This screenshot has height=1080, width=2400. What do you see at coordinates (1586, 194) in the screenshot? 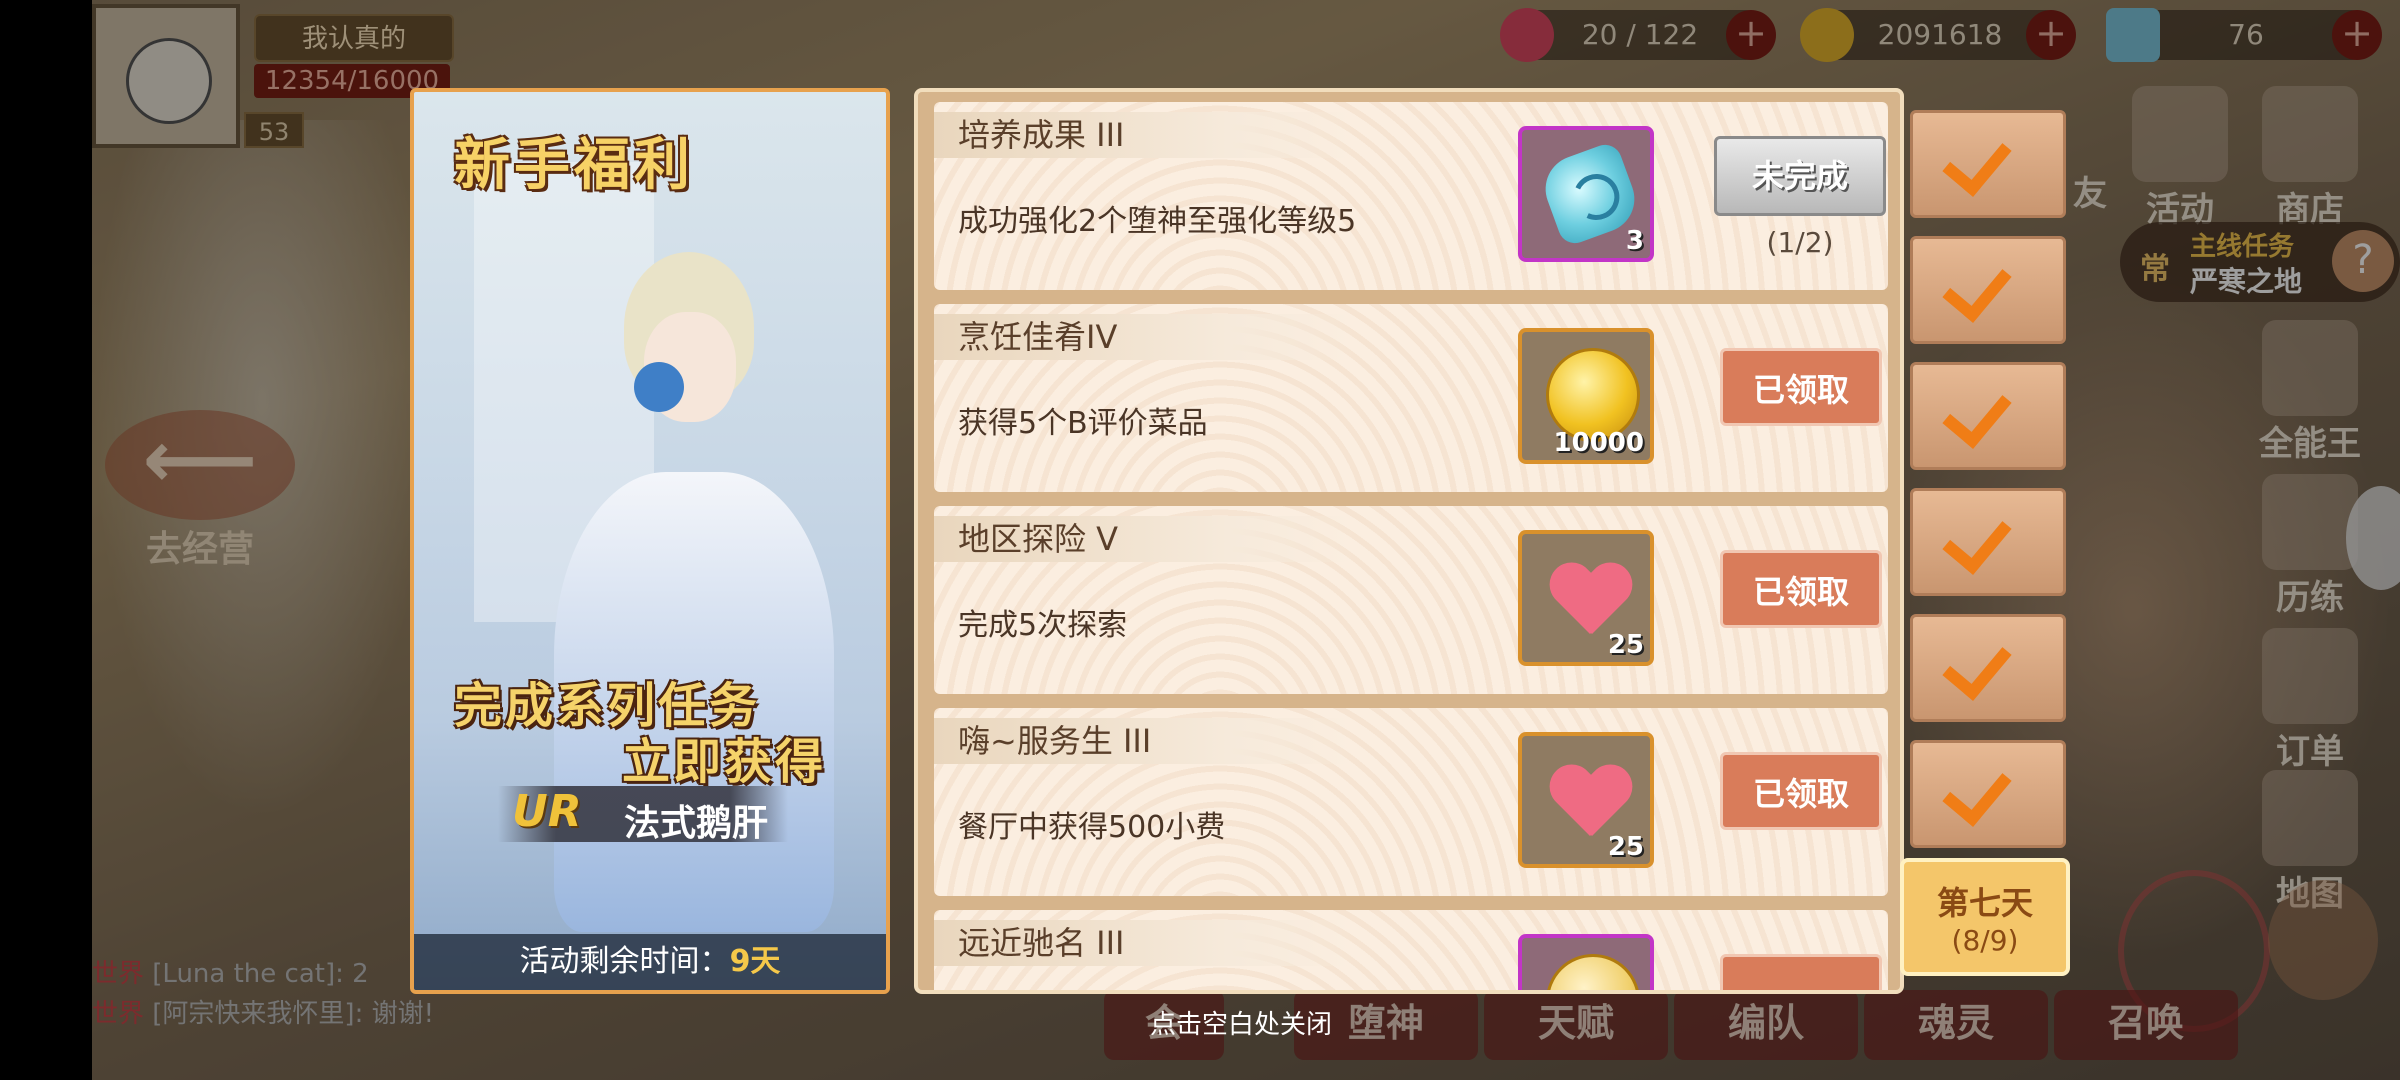
I see `reward-item: 3` at bounding box center [1586, 194].